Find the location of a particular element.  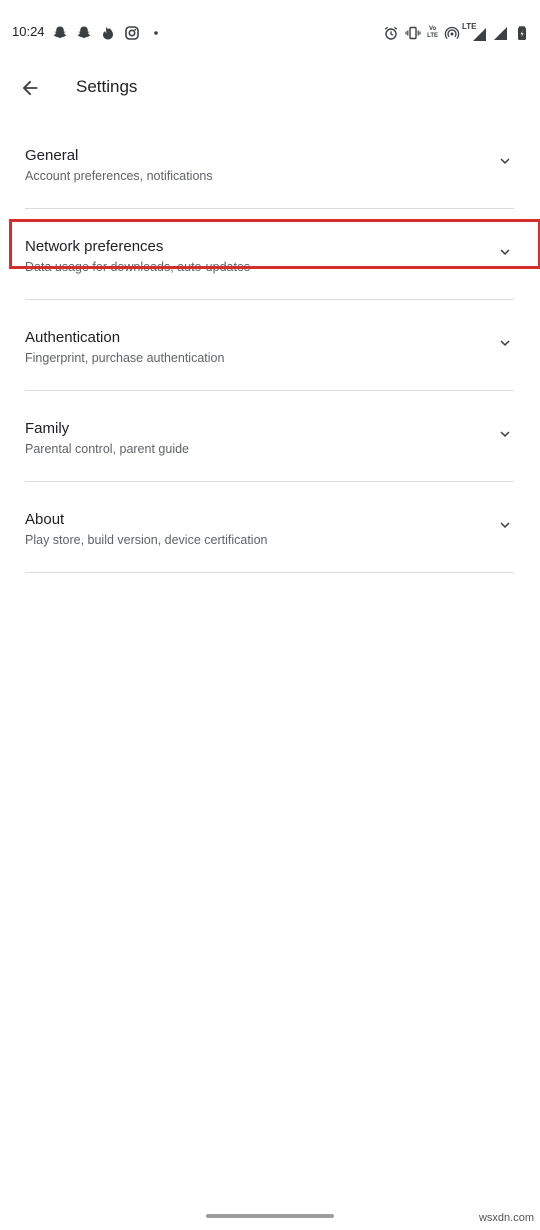

volte-icon: Vo LTE is located at coordinates (432, 33).